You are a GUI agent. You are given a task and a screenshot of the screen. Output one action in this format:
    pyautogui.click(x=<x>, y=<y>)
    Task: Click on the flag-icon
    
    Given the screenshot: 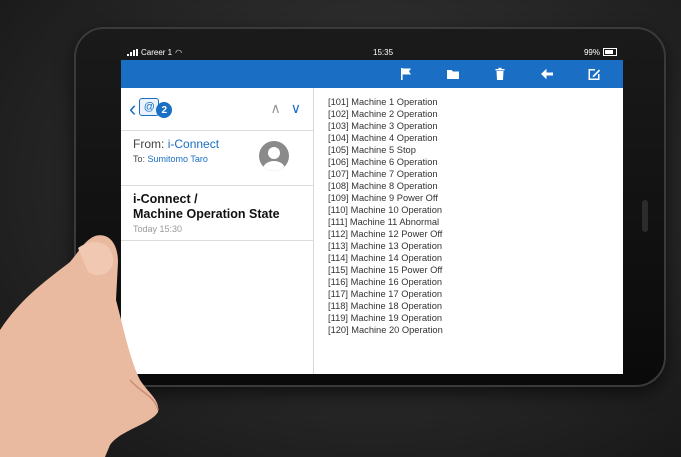 What is the action you would take?
    pyautogui.click(x=405, y=74)
    